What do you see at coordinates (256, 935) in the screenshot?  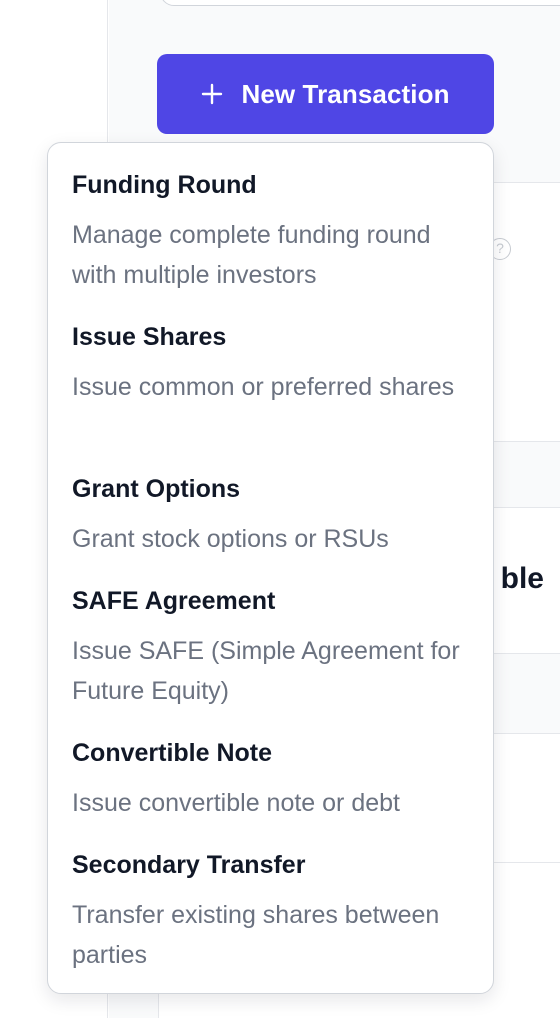 I see `menu-item-description: Transfer existing shares between parties` at bounding box center [256, 935].